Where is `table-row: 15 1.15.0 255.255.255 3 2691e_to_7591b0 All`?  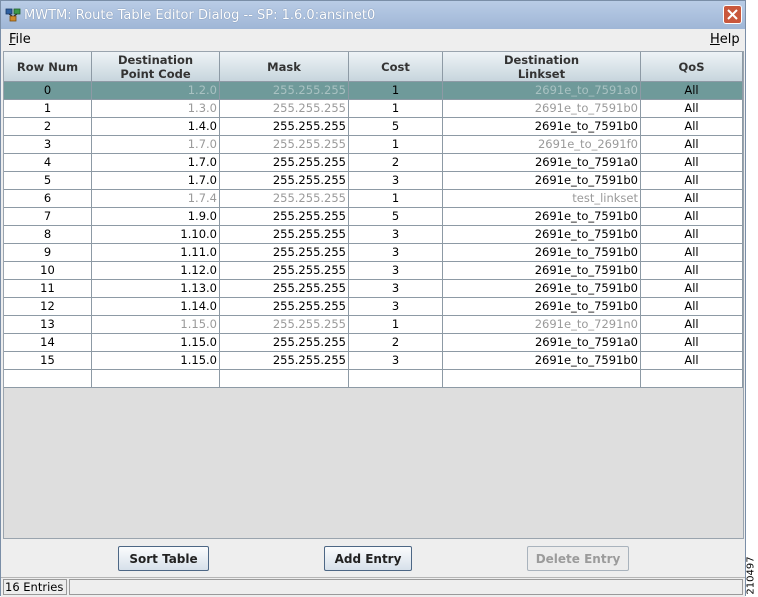
table-row: 15 1.15.0 255.255.255 3 2691e_to_7591b0 All is located at coordinates (373, 361).